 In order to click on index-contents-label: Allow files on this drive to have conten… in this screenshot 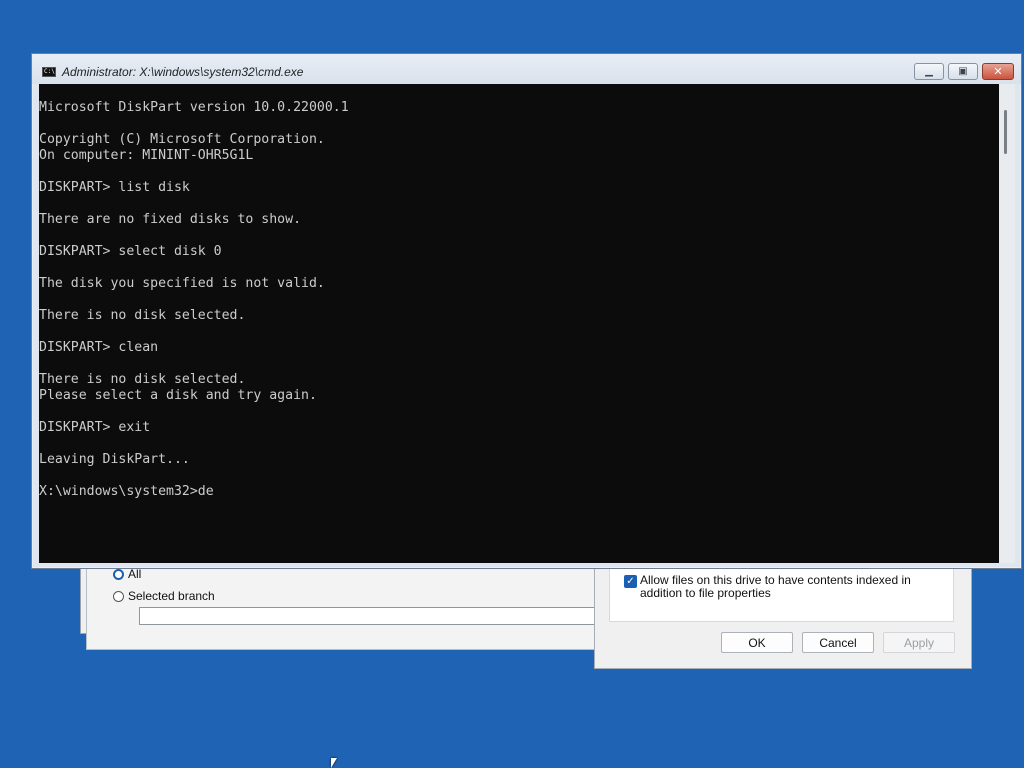, I will do `click(775, 586)`.